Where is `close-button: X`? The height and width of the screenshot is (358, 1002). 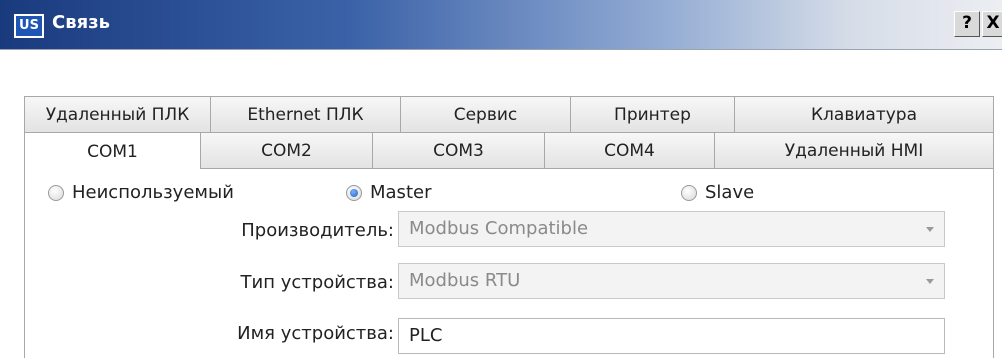 close-button: X is located at coordinates (992, 24).